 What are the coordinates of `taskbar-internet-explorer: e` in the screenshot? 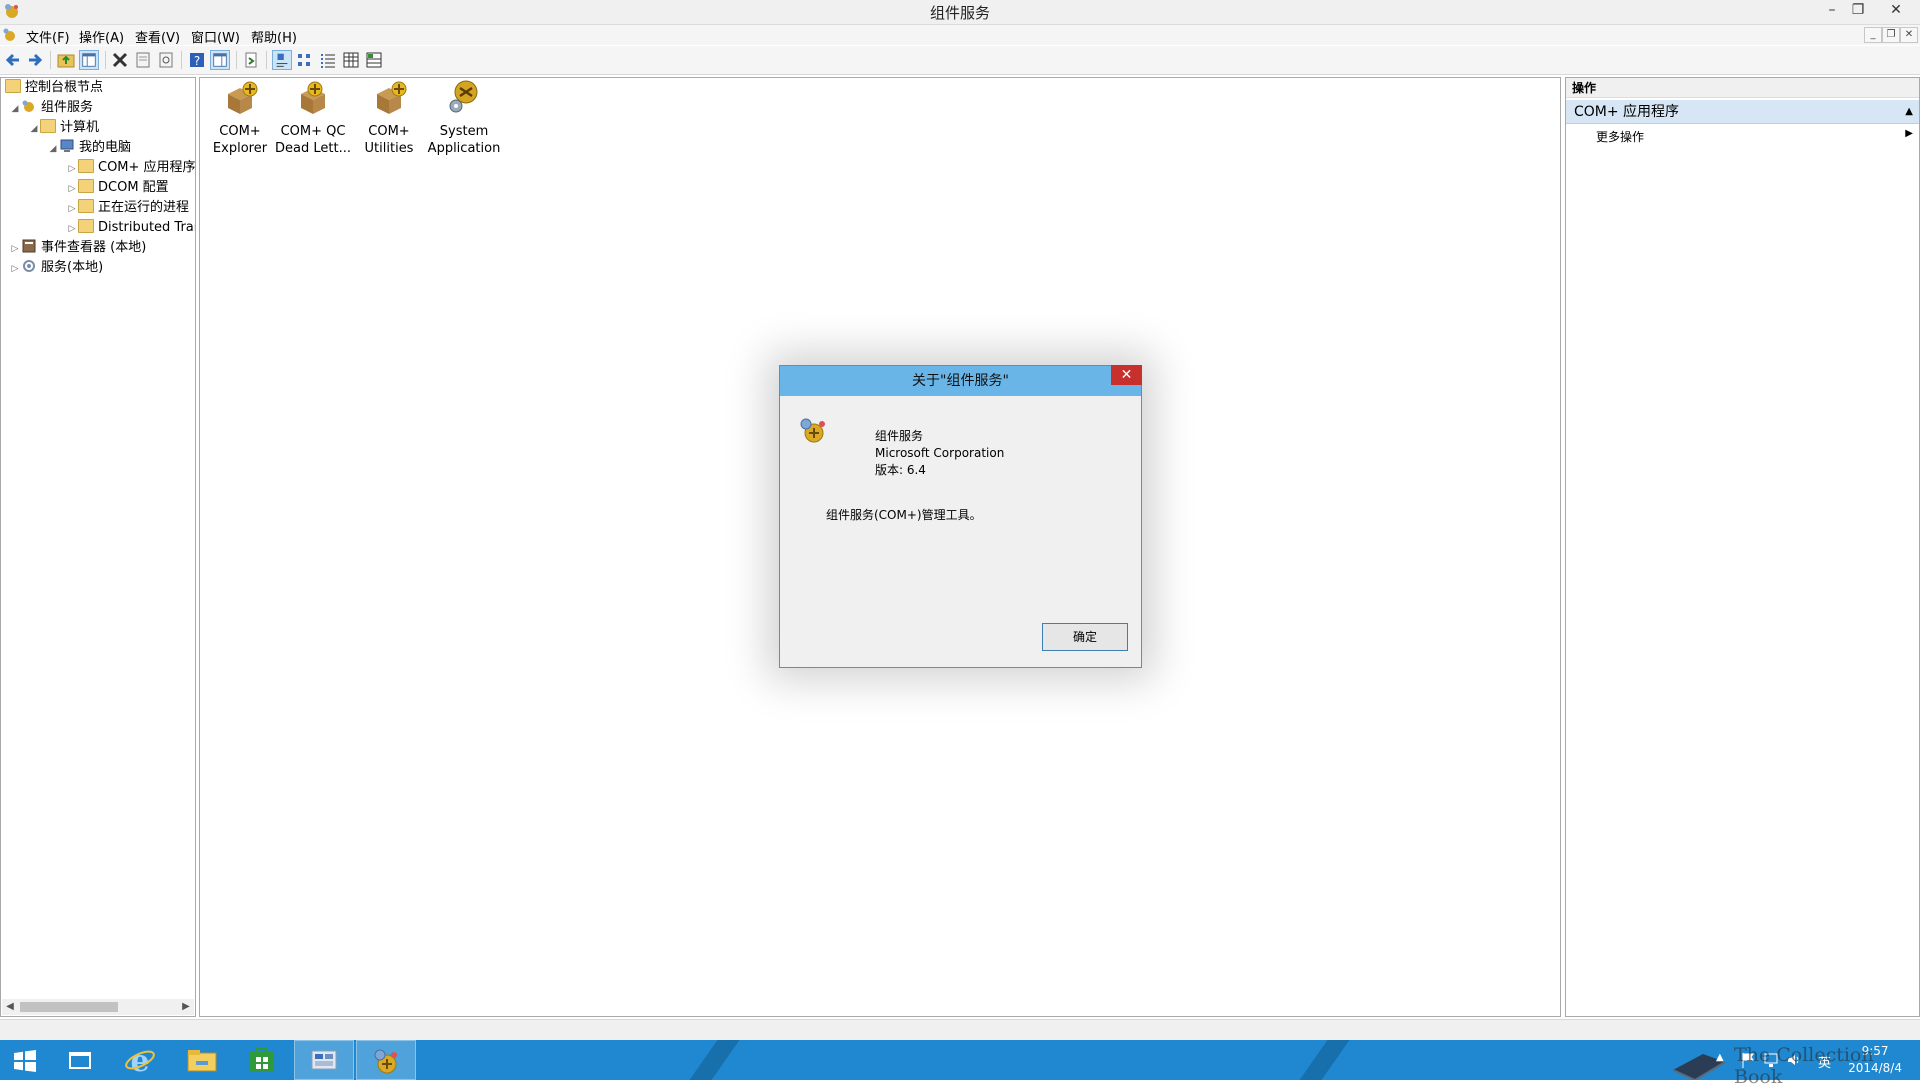 It's located at (142, 1060).